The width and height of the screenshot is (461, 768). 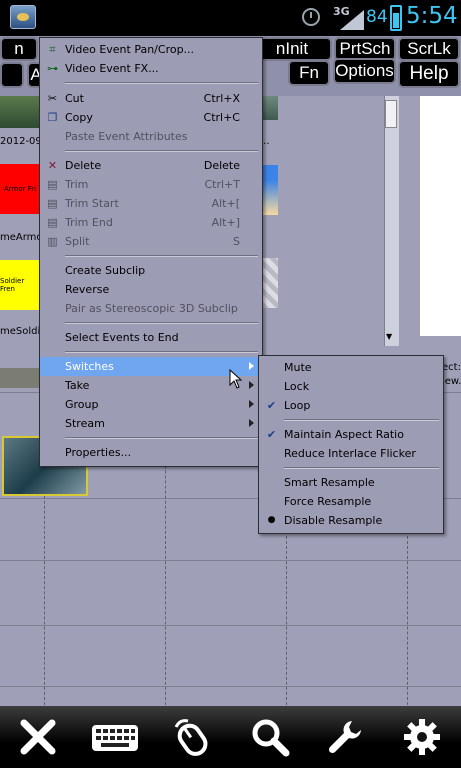 What do you see at coordinates (396, 18) in the screenshot?
I see `battery-icon` at bounding box center [396, 18].